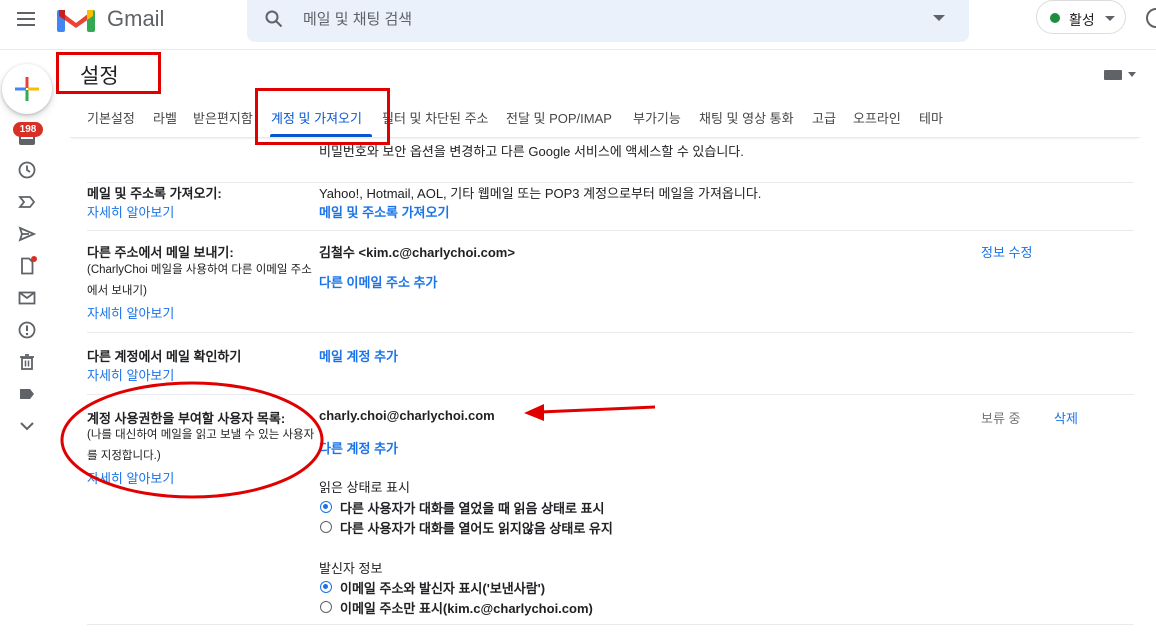 The image size is (1156, 639). Describe the element at coordinates (1151, 18) in the screenshot. I see `support-icon` at that location.